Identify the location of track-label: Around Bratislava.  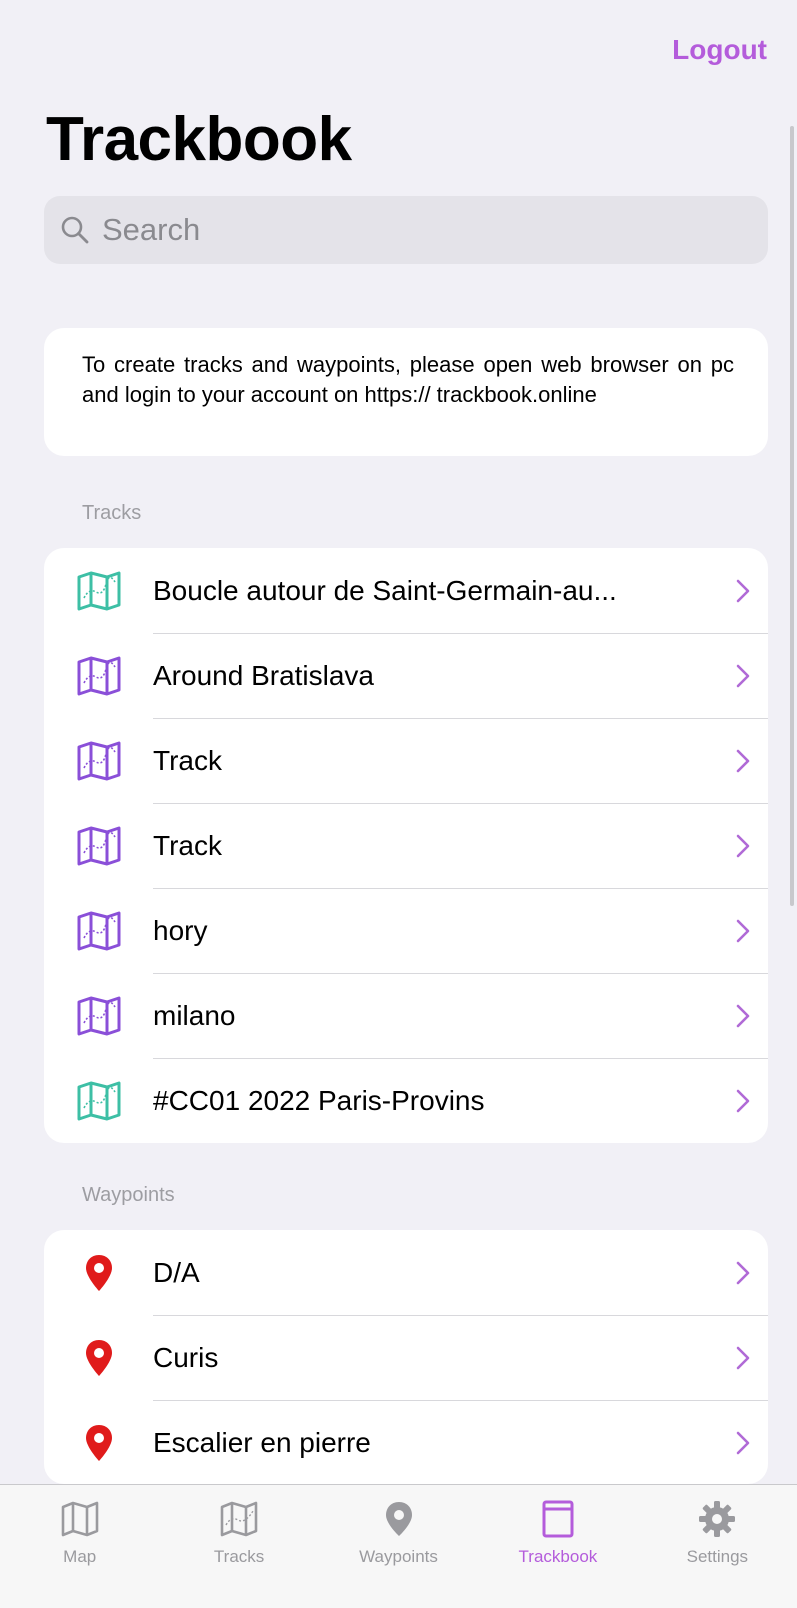
(264, 675).